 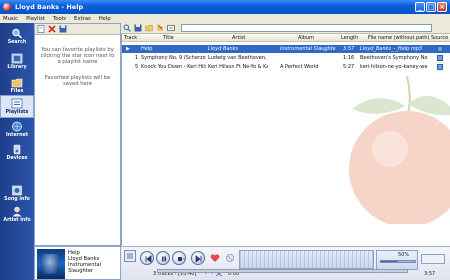 I want to click on pause-icon, so click(x=164, y=259).